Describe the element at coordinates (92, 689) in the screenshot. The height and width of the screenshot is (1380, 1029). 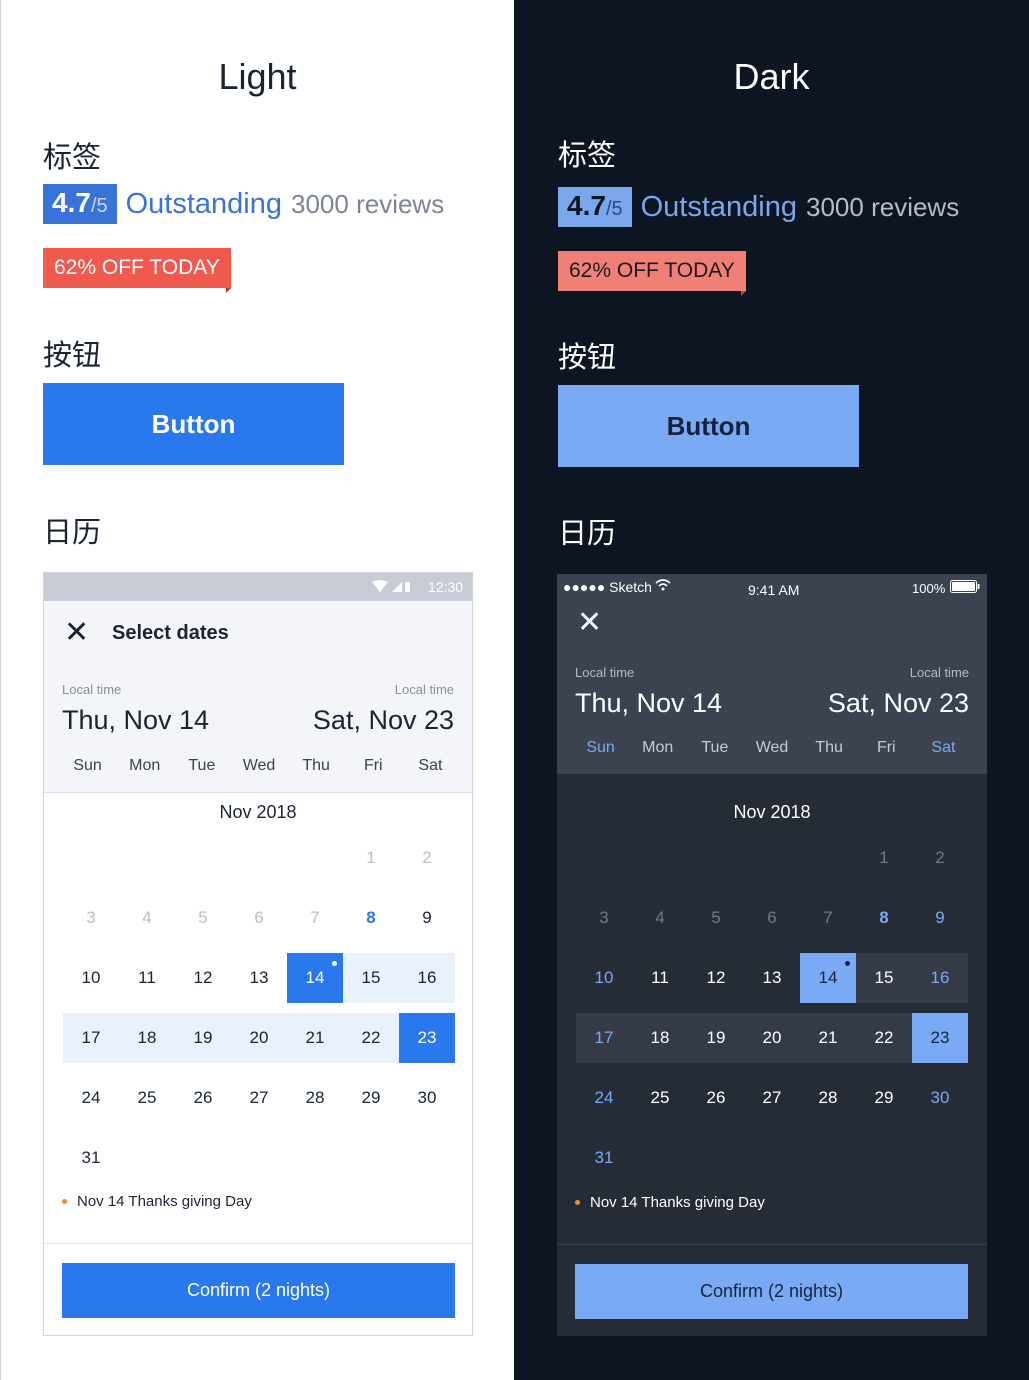
I see `start-local-label: Local time` at that location.